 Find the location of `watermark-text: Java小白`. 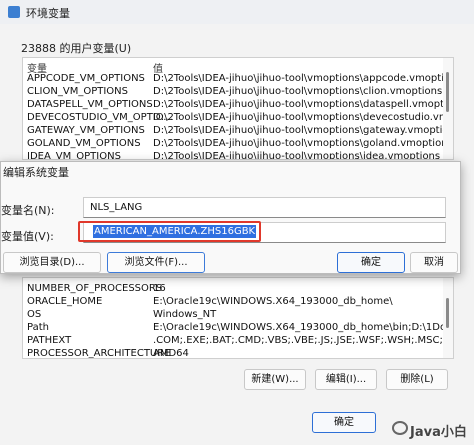

watermark-text: Java小白 is located at coordinates (438, 432).